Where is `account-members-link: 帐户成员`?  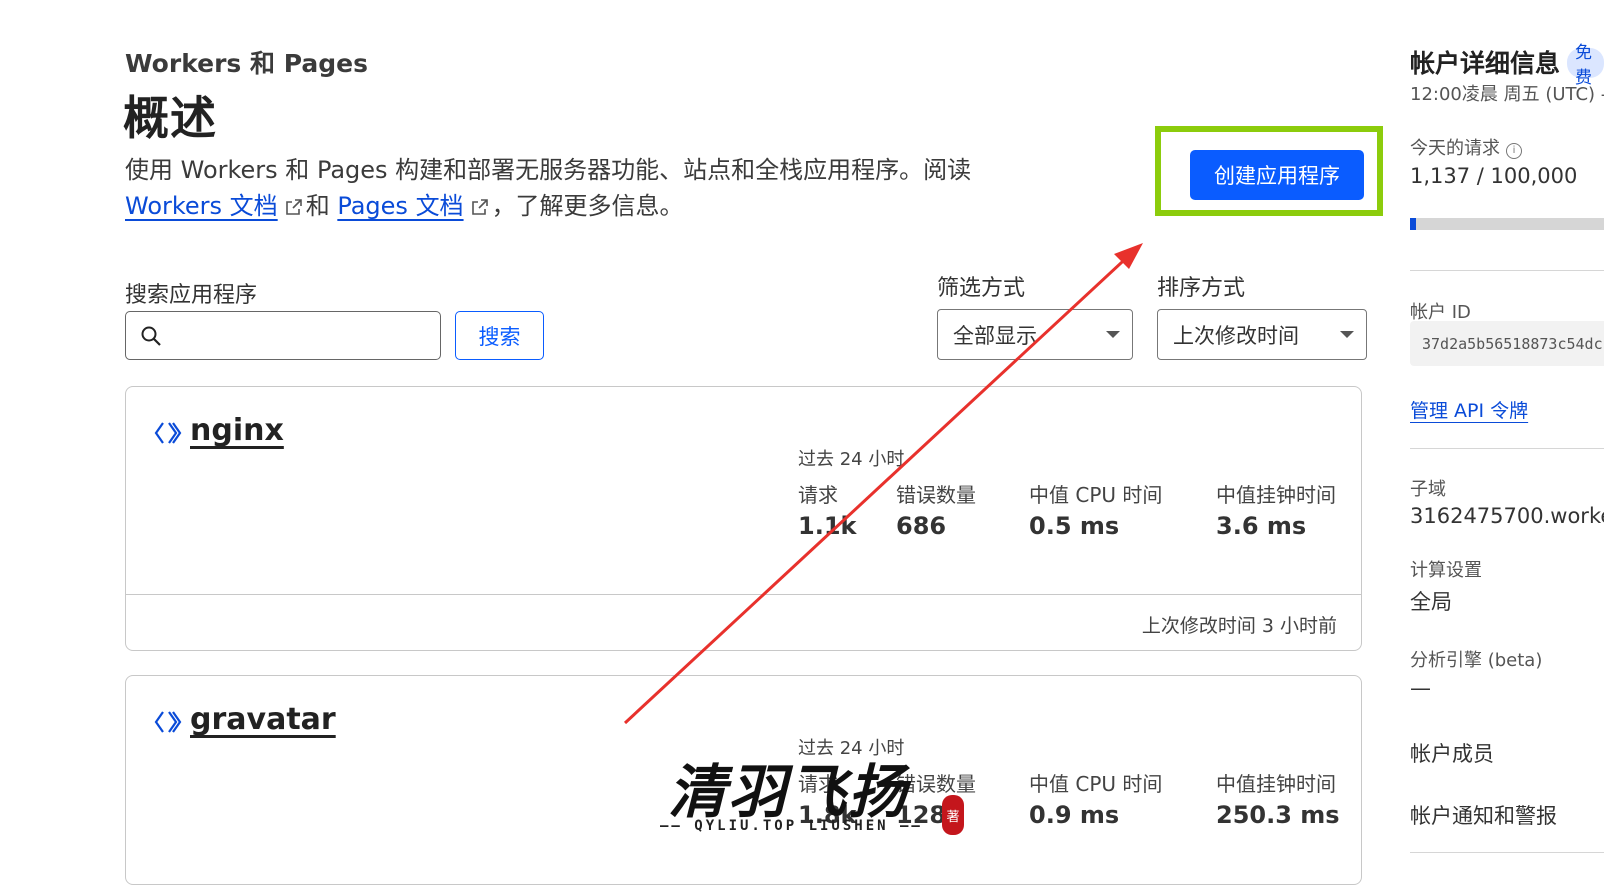
account-members-link: 帐户成员 is located at coordinates (1452, 753).